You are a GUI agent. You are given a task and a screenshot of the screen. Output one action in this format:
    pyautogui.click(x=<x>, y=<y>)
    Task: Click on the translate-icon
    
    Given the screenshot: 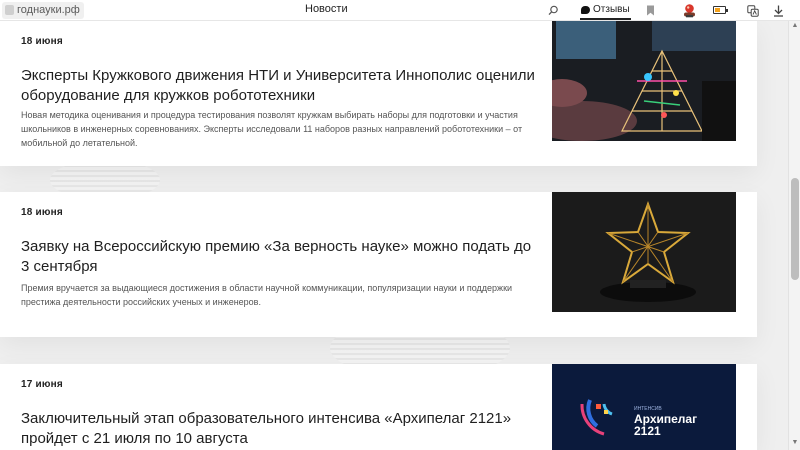 What is the action you would take?
    pyautogui.click(x=752, y=10)
    